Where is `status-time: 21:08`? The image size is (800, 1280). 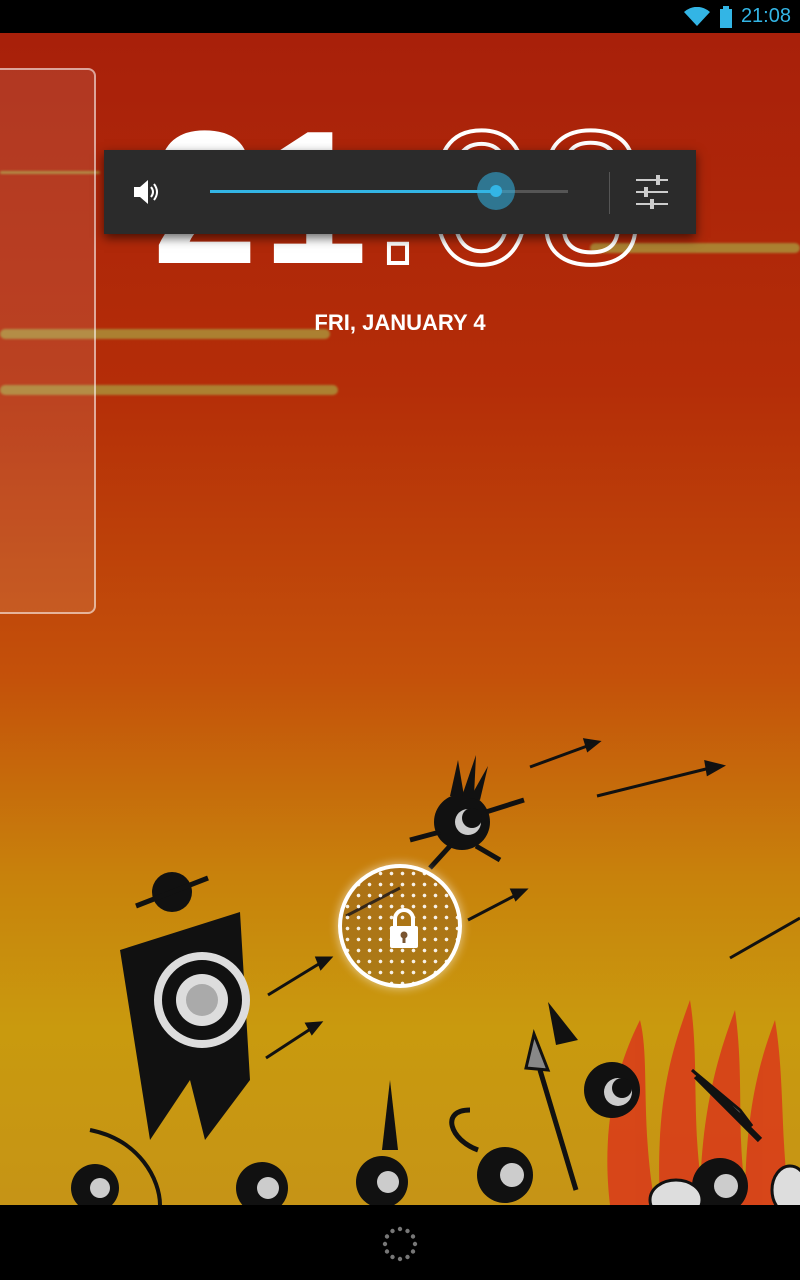
status-time: 21:08 is located at coordinates (765, 16).